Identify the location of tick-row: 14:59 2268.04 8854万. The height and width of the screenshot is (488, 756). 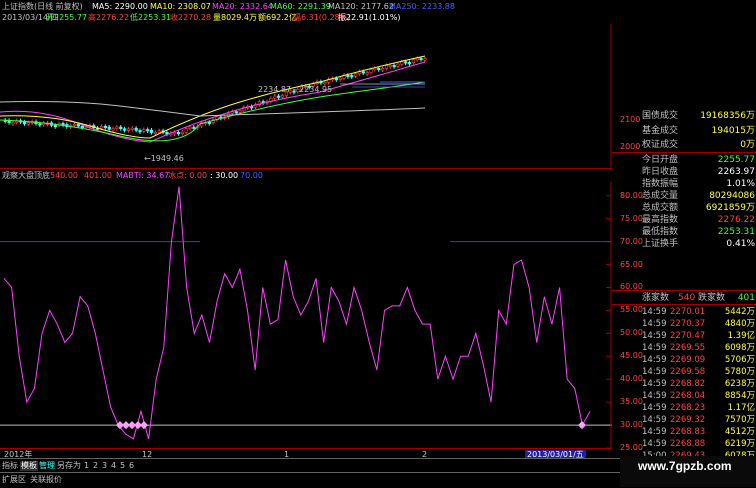
(684, 396).